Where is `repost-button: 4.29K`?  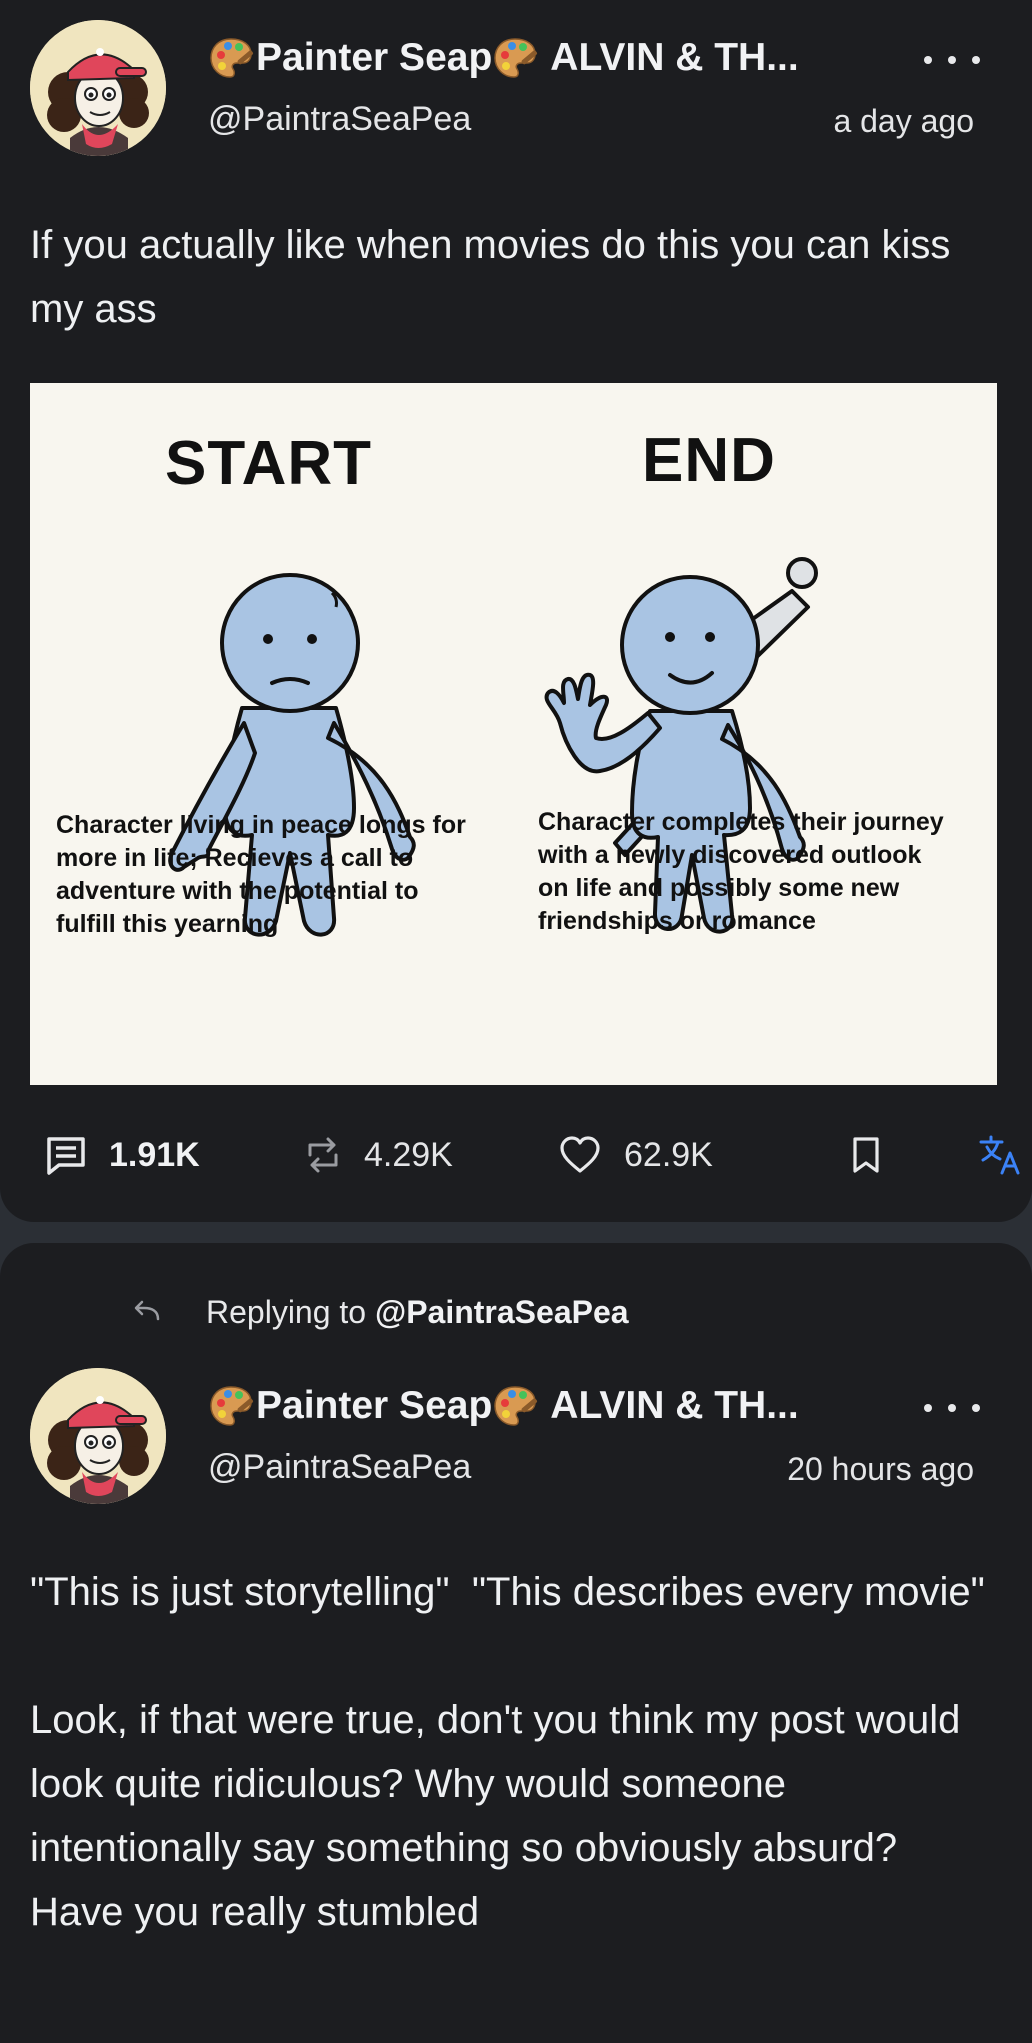 repost-button: 4.29K is located at coordinates (378, 1155).